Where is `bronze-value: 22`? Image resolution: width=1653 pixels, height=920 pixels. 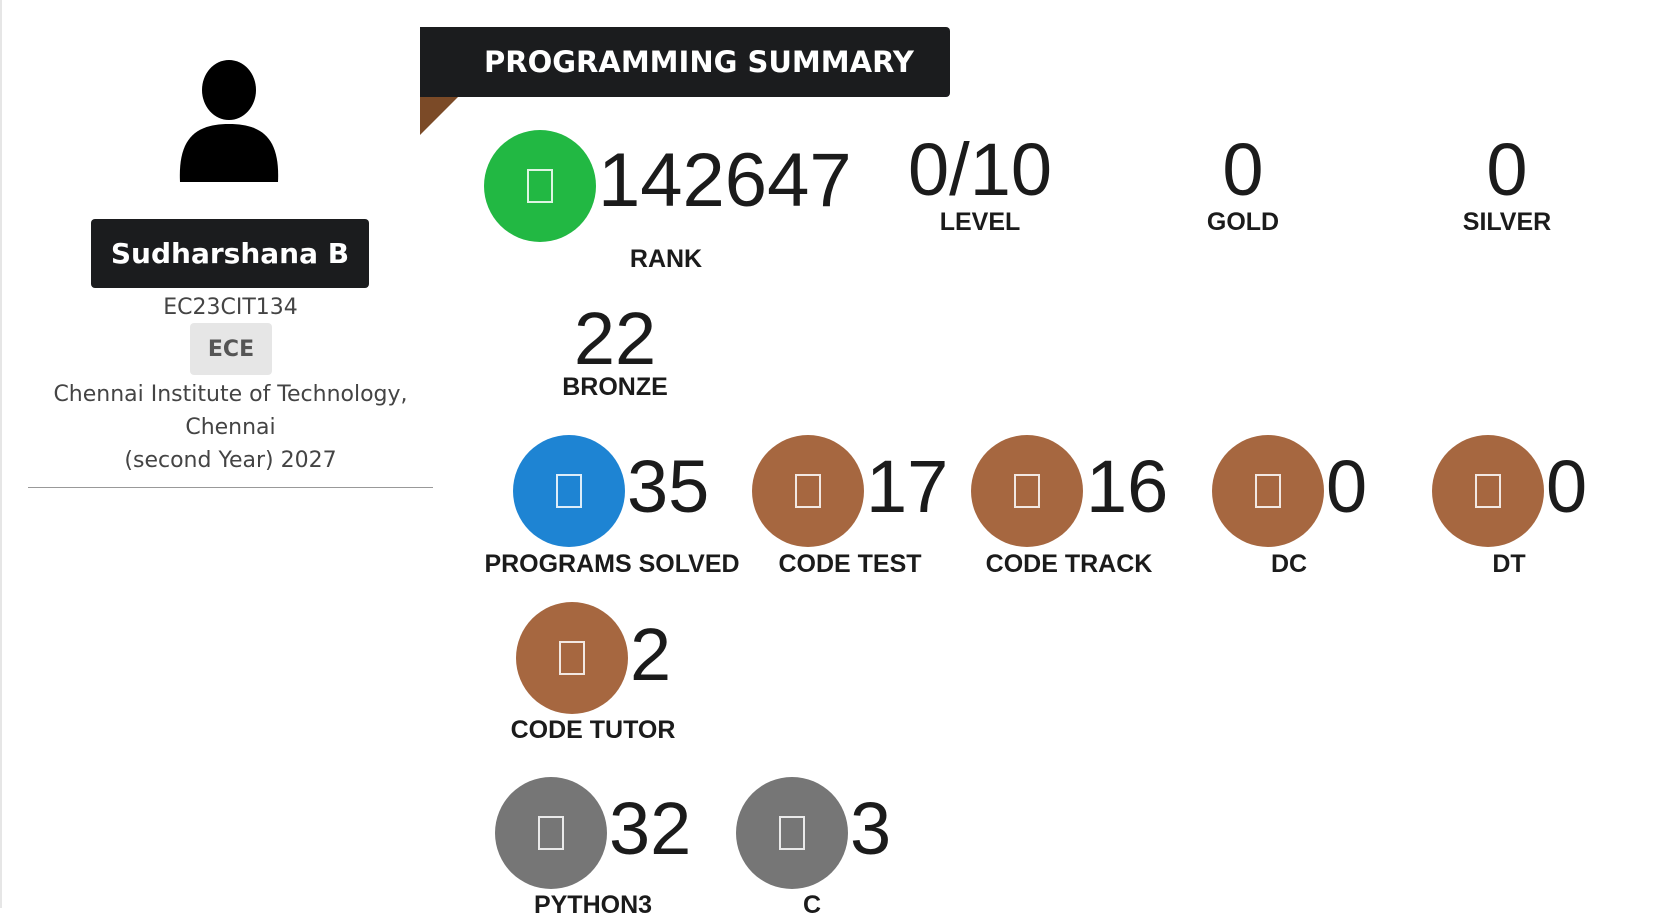
bronze-value: 22 is located at coordinates (615, 338).